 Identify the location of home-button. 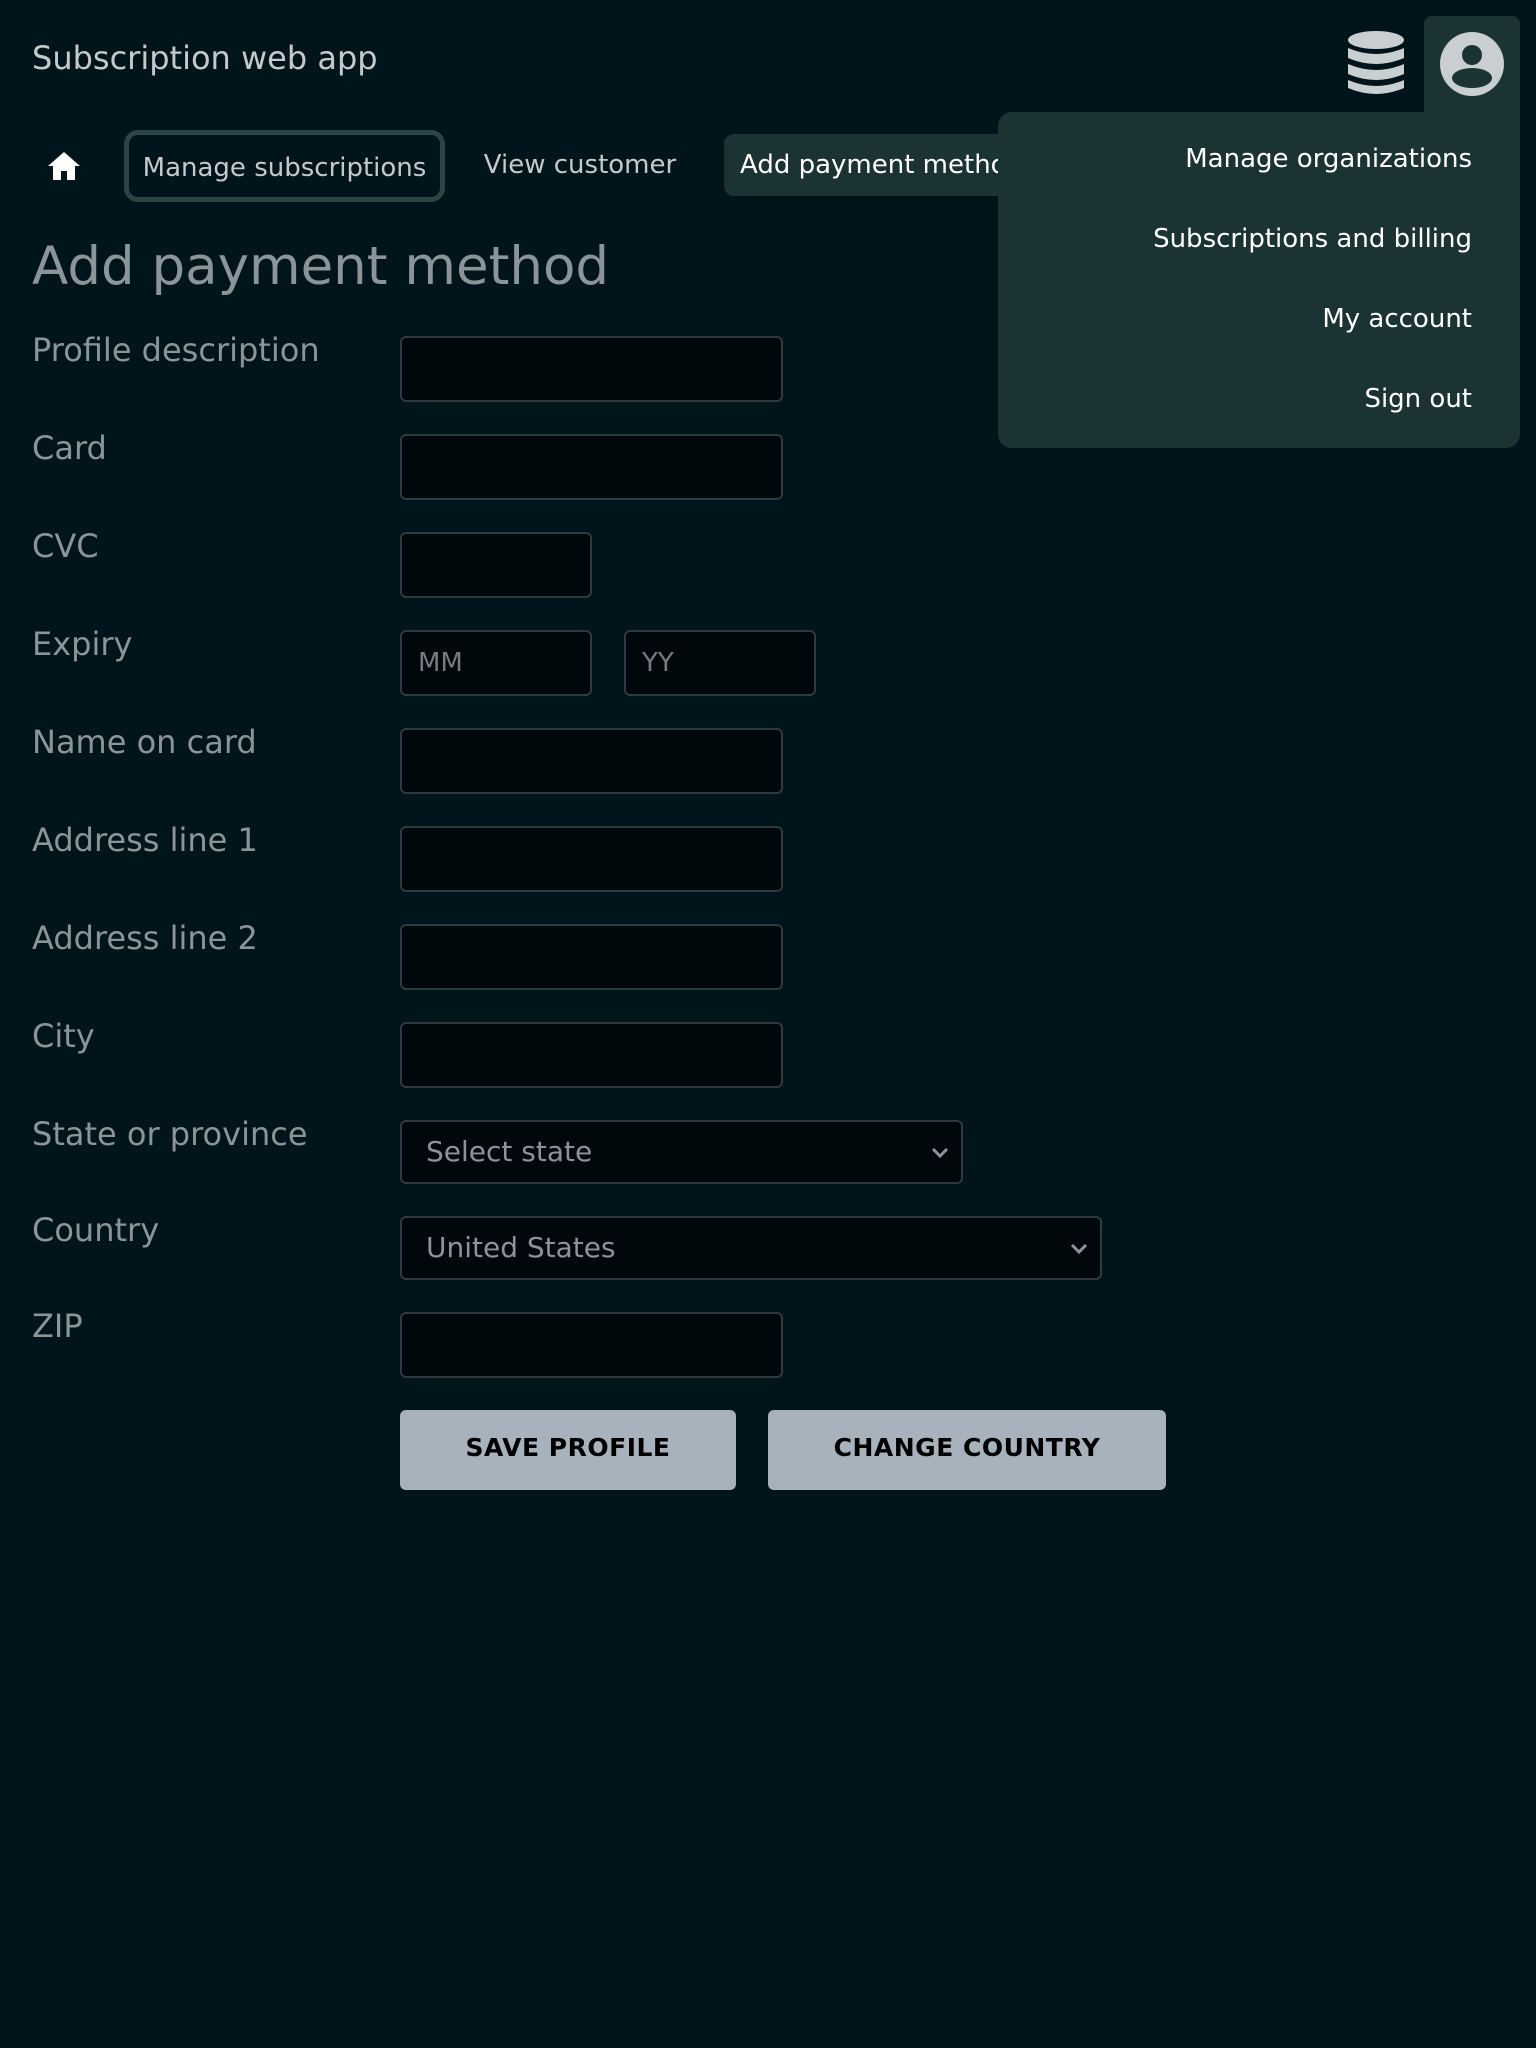
(64, 166).